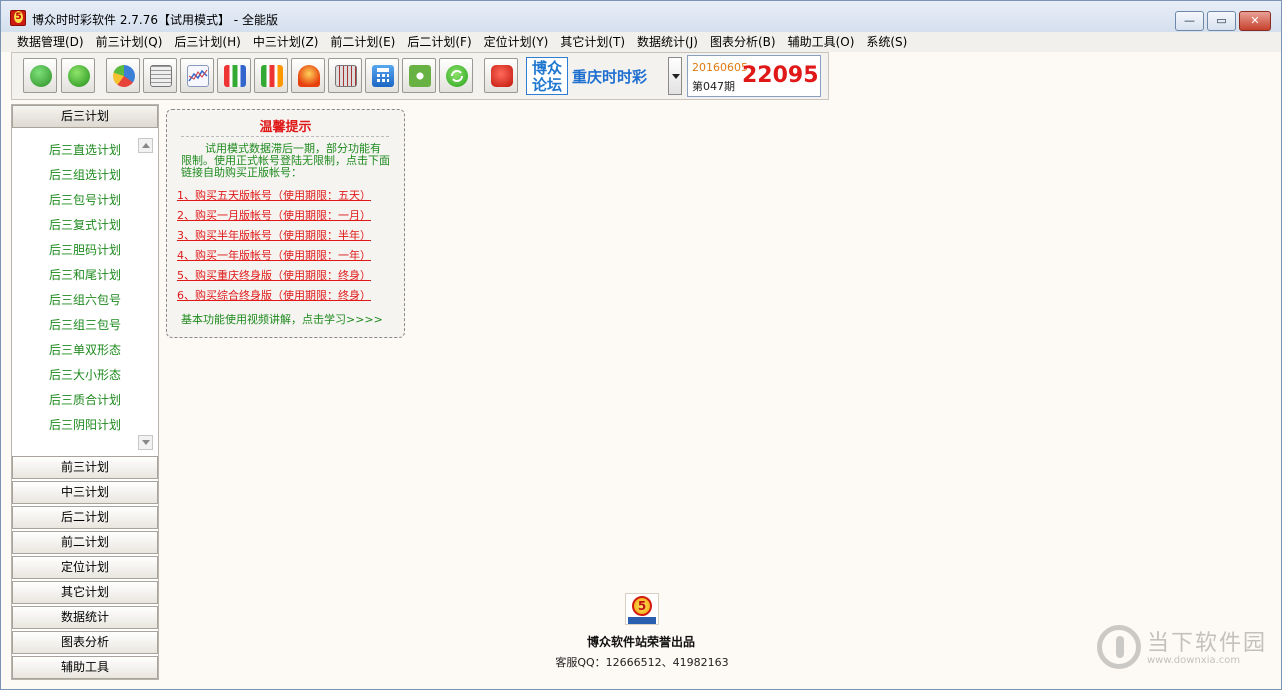 The width and height of the screenshot is (1282, 690). I want to click on download-icon, so click(79, 76).